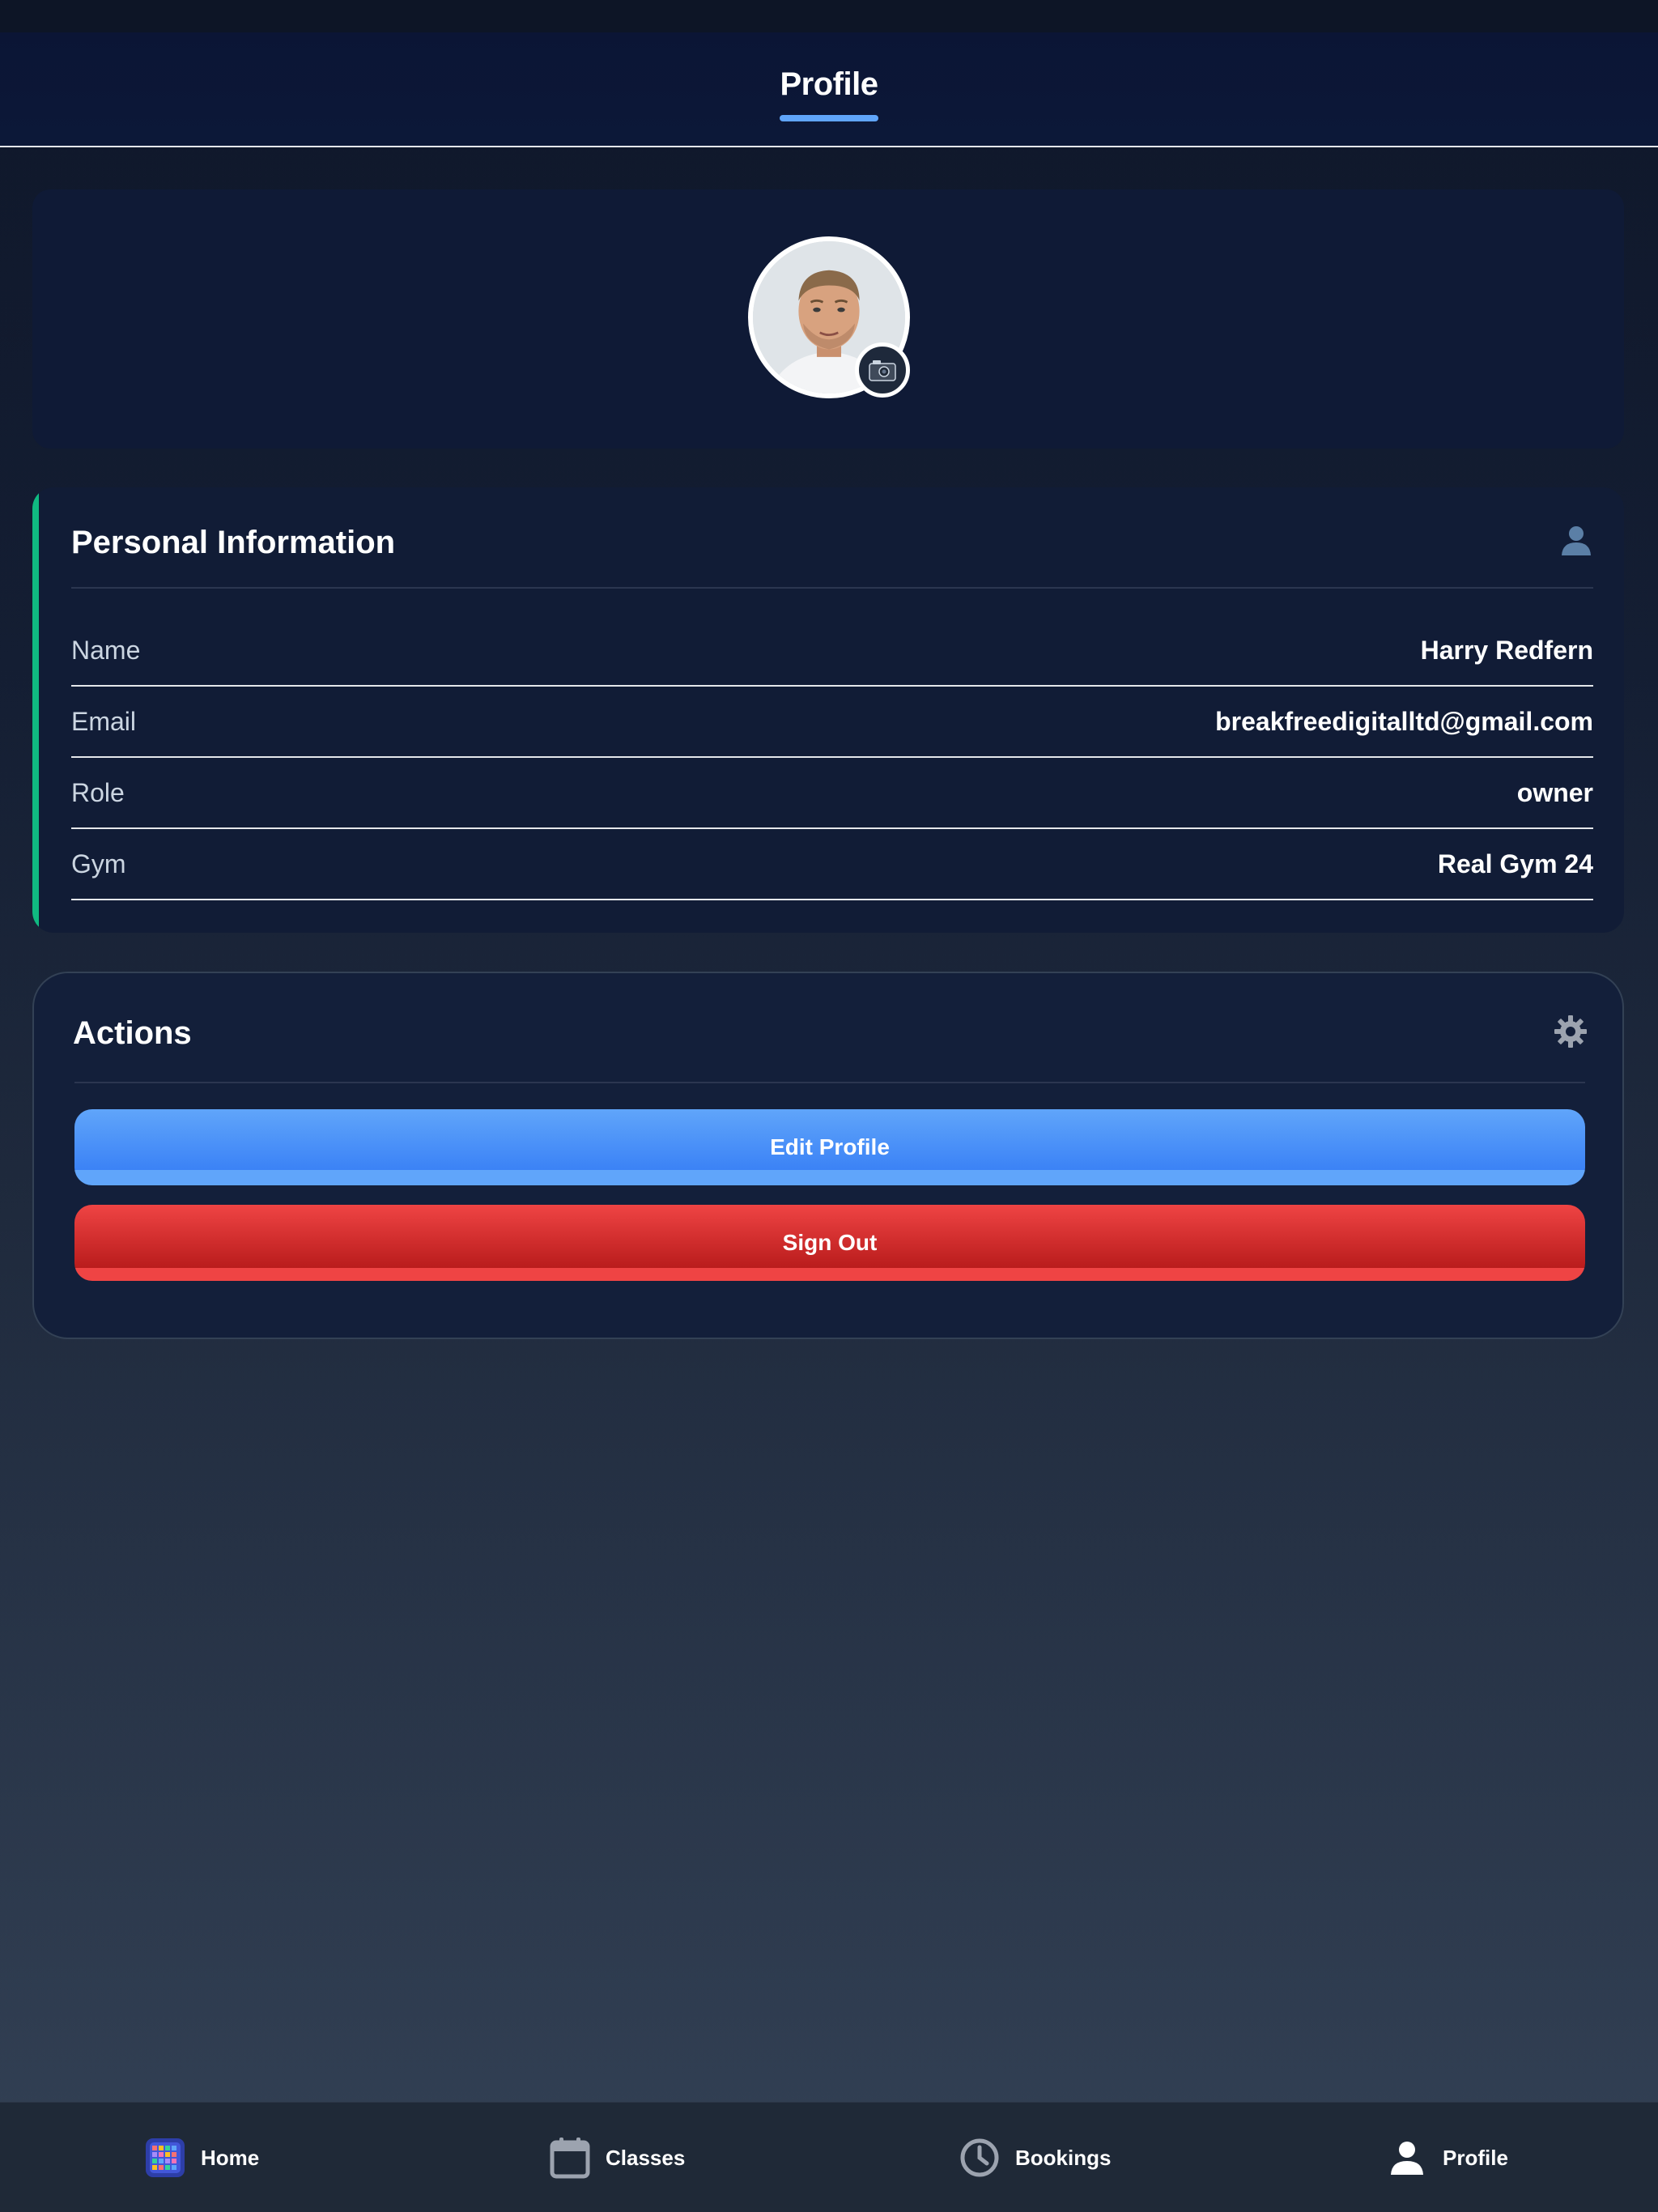  What do you see at coordinates (829, 16) in the screenshot?
I see `status-bar` at bounding box center [829, 16].